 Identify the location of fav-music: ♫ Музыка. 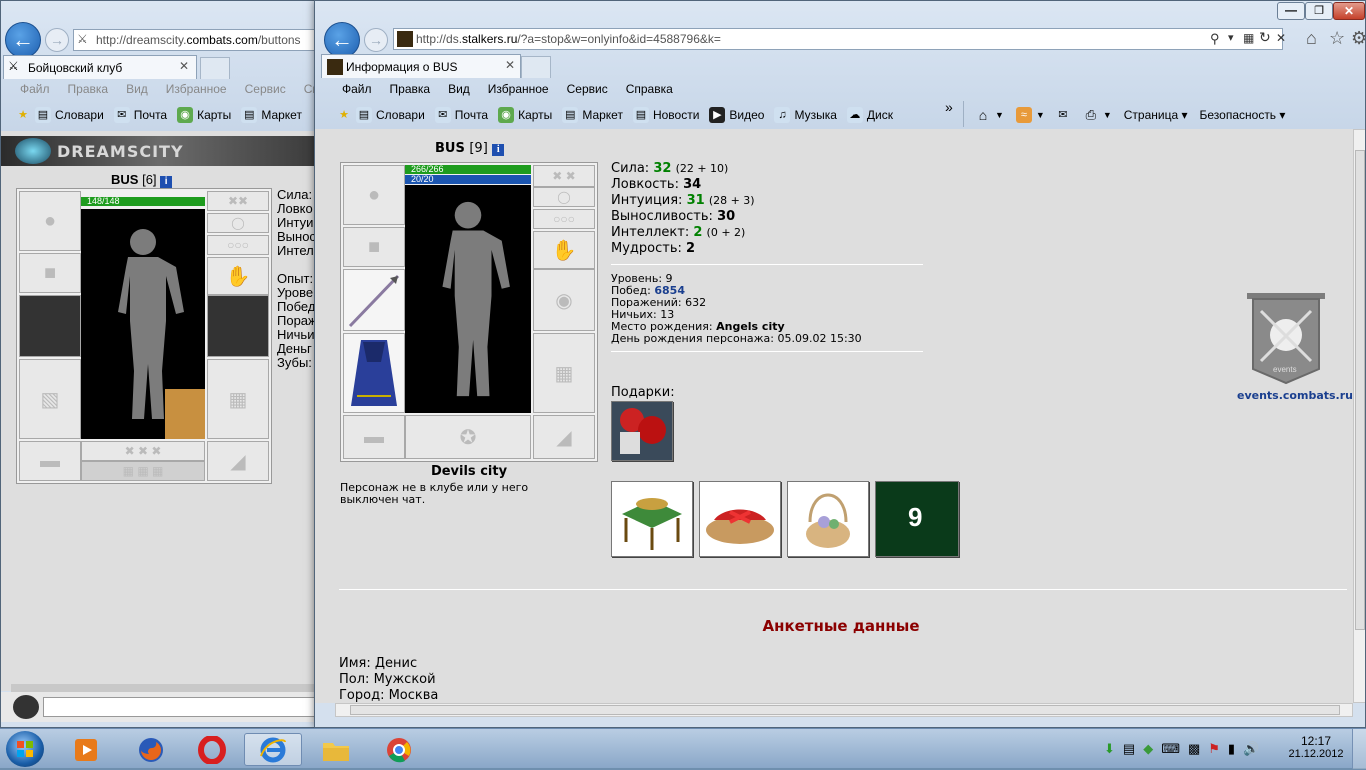
(805, 115).